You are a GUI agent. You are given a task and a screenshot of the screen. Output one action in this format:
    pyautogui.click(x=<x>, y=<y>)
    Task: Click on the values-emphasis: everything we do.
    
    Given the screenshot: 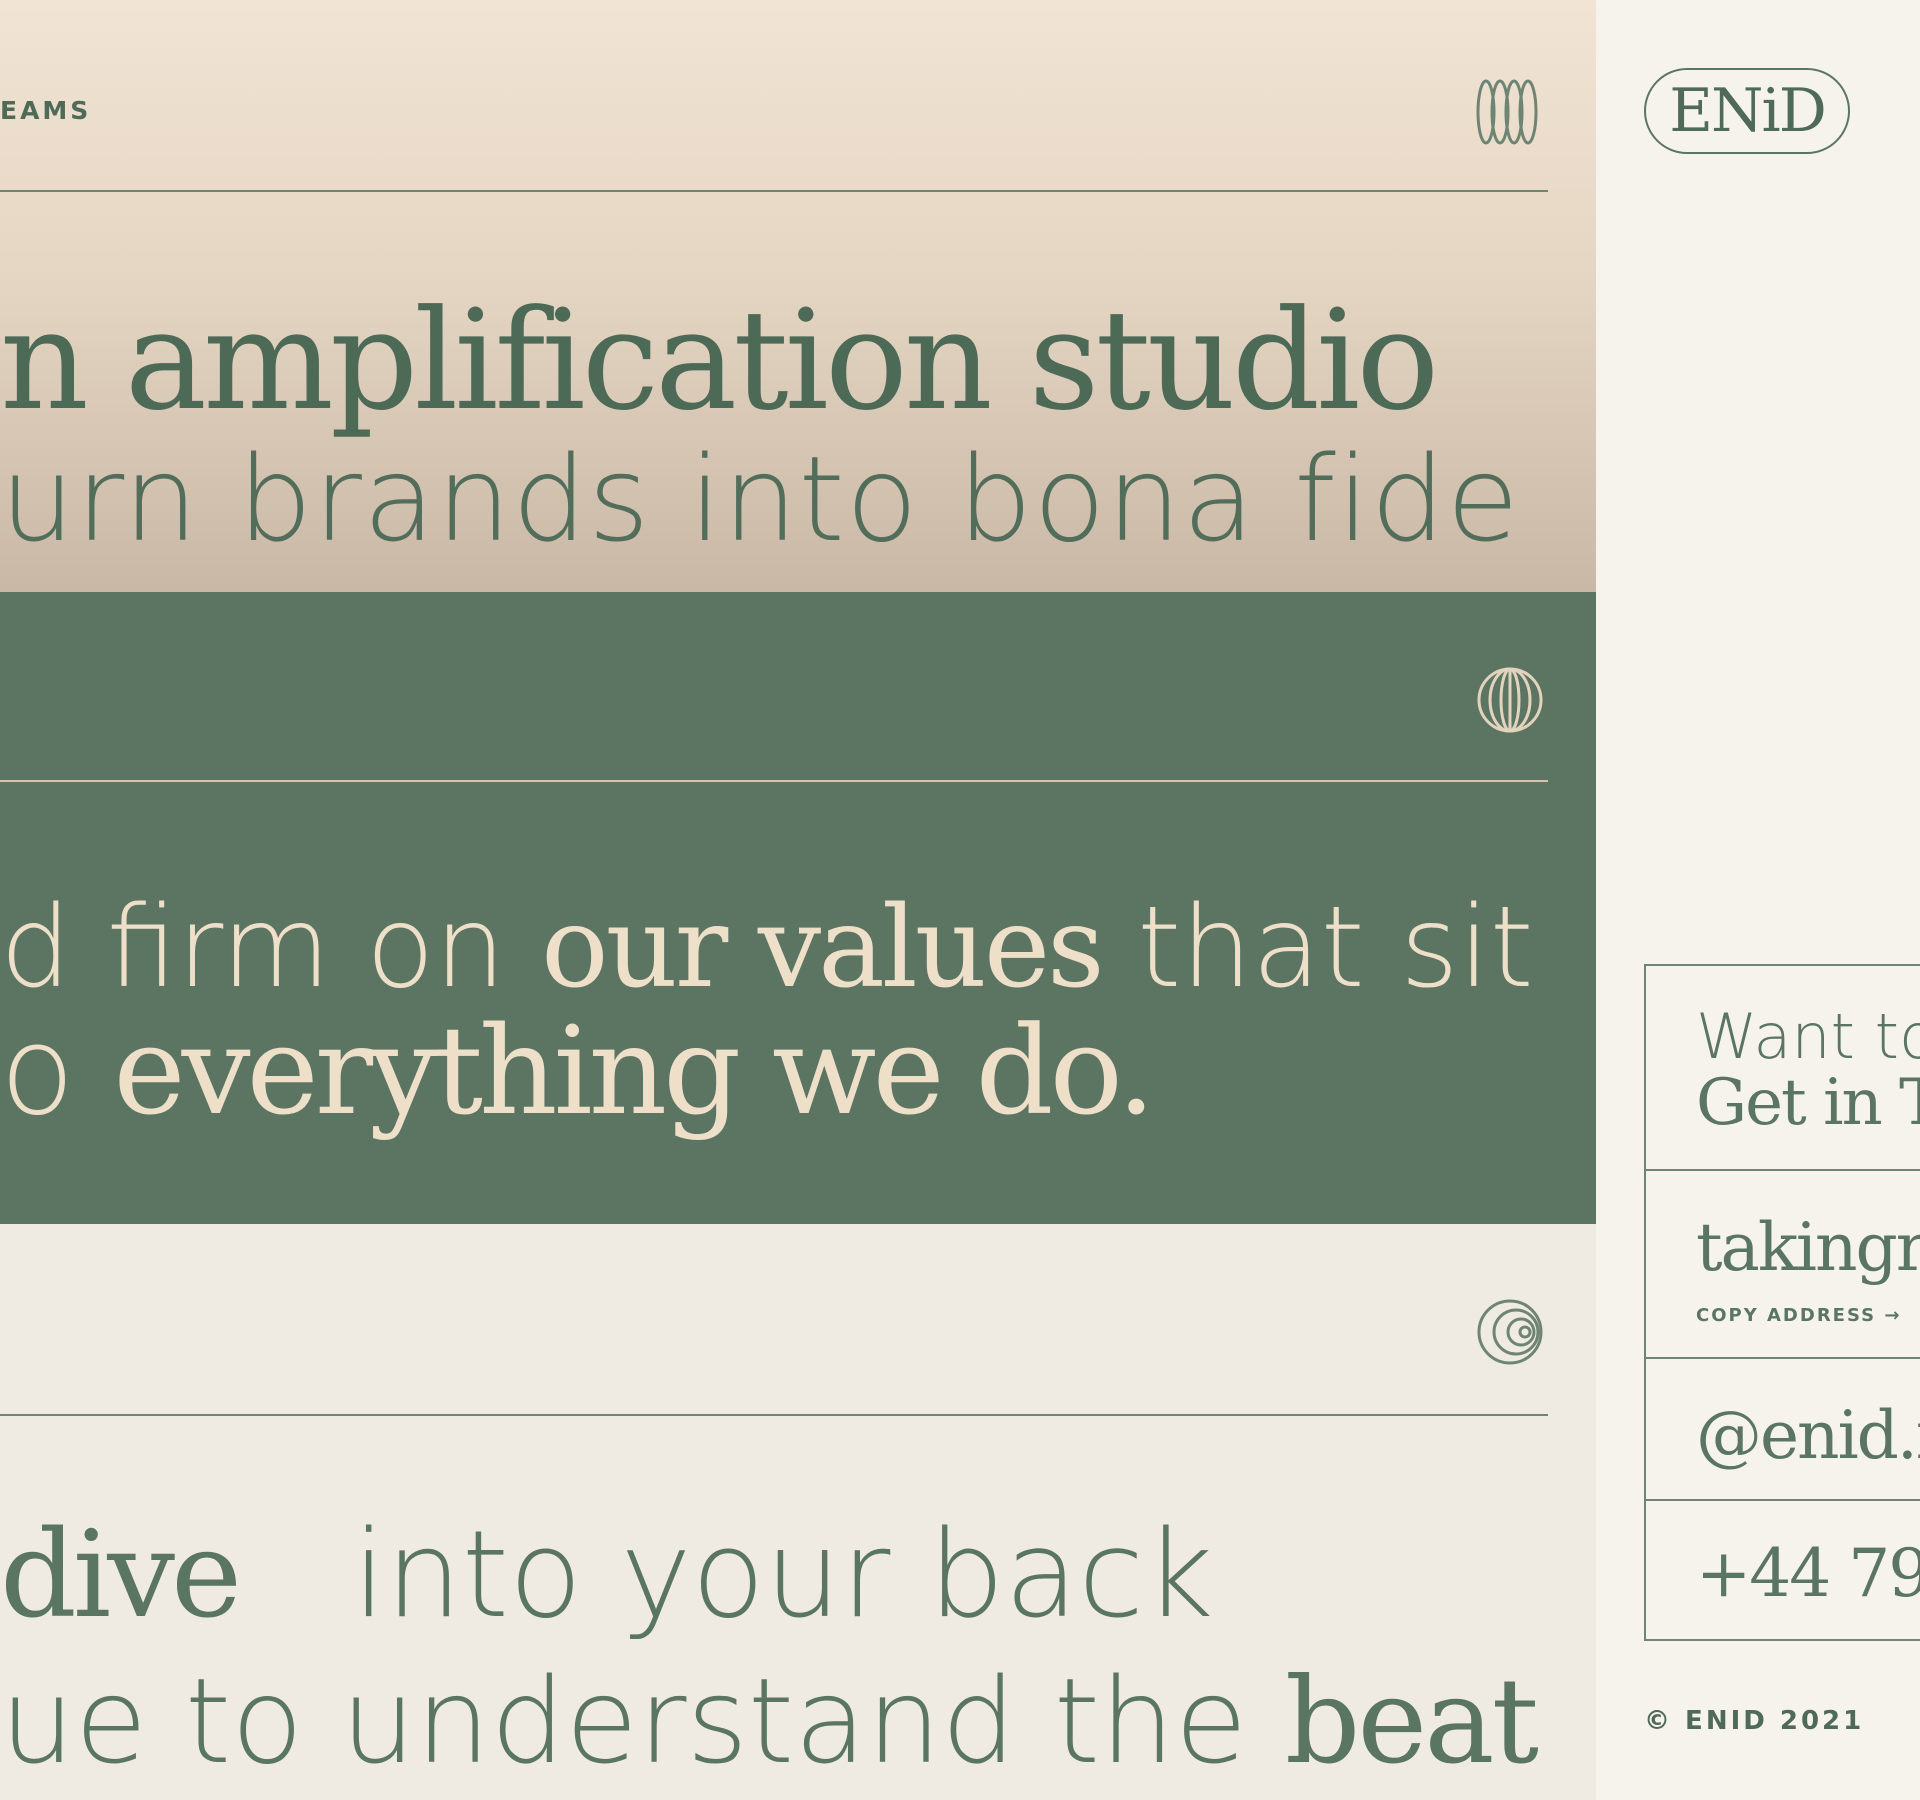 What is the action you would take?
    pyautogui.click(x=634, y=1071)
    